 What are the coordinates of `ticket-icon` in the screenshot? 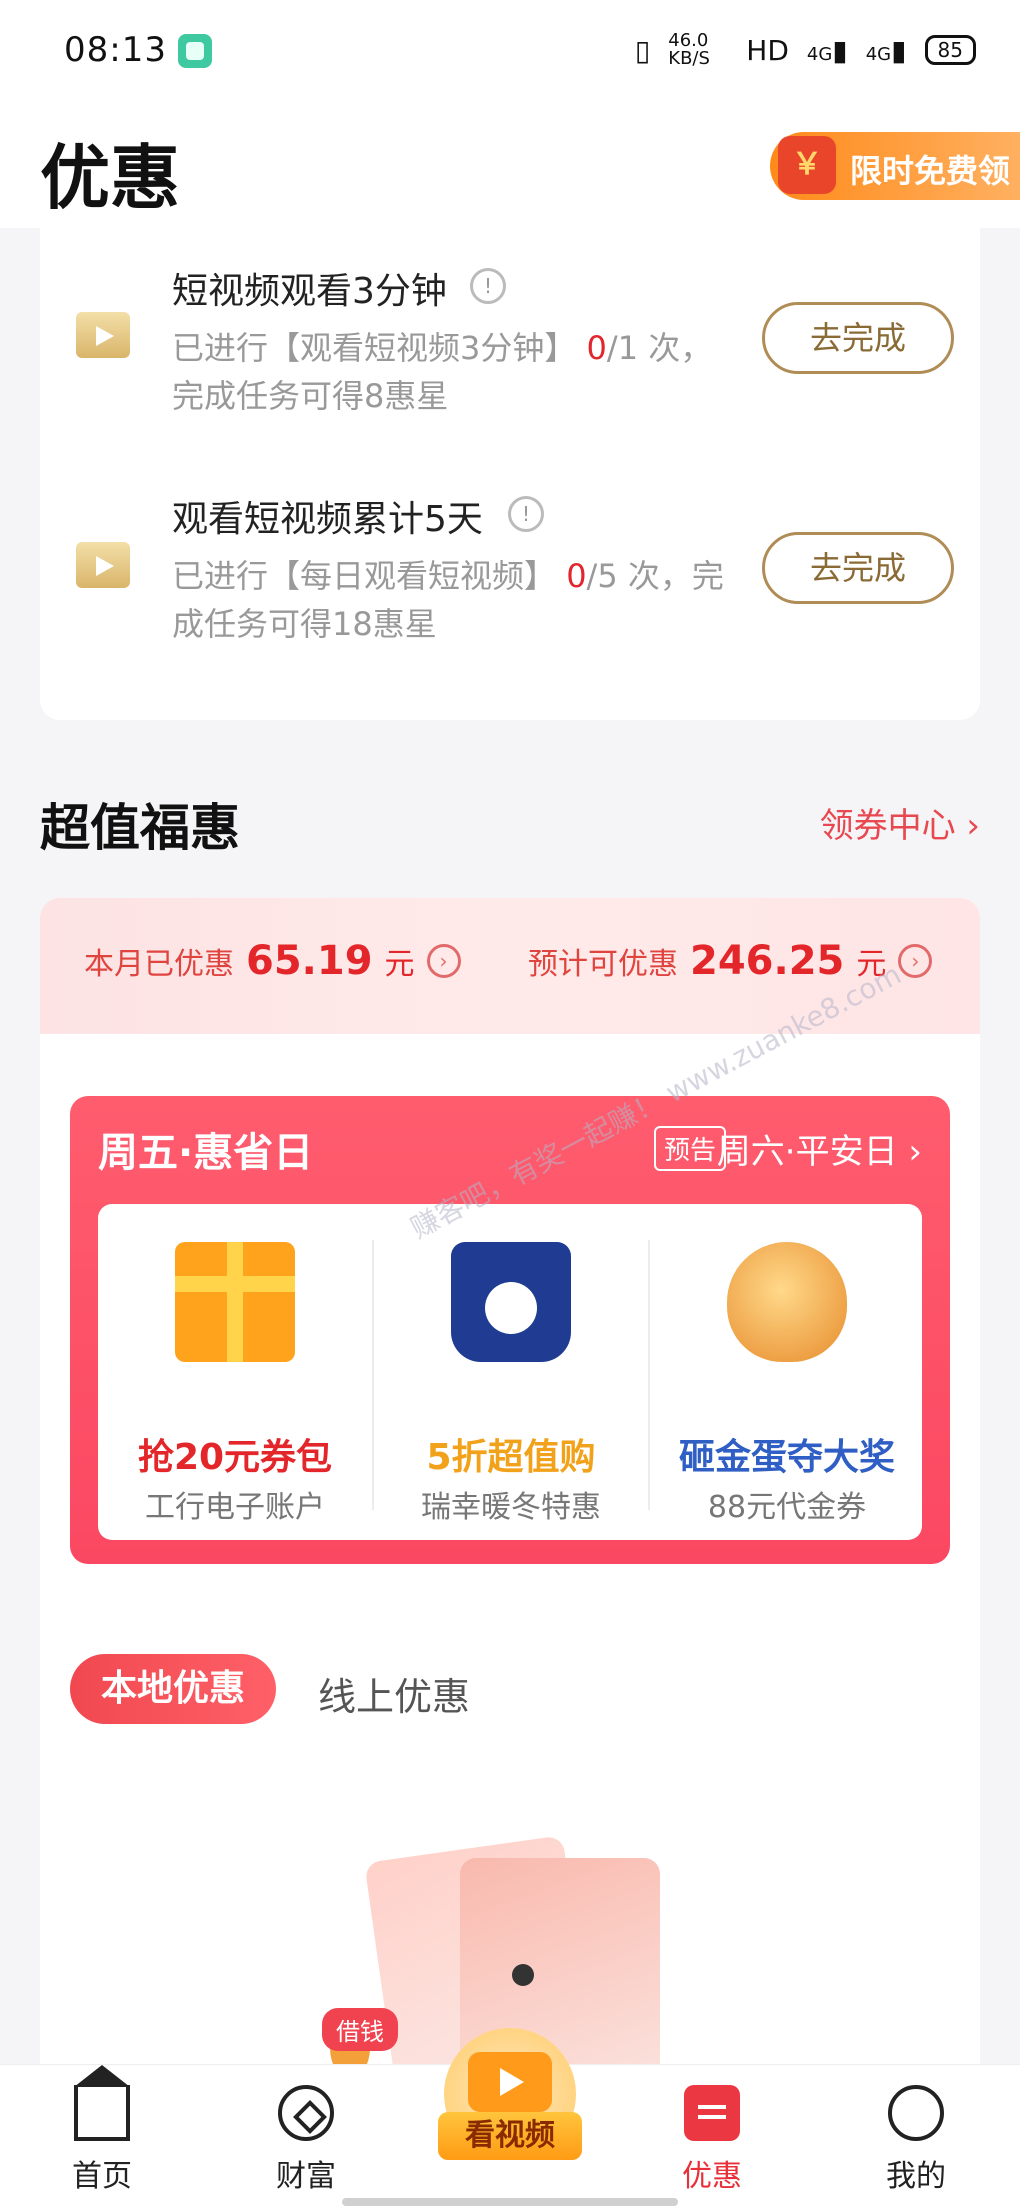 It's located at (712, 2113).